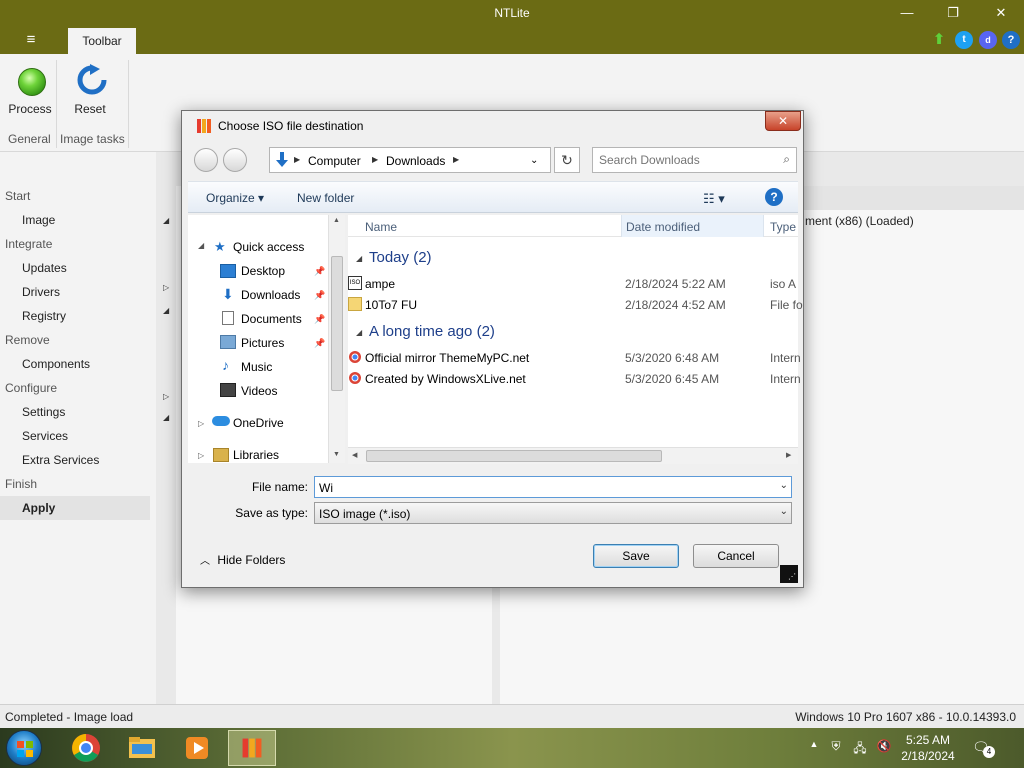 The width and height of the screenshot is (1024, 768). I want to click on nav-documents: Documents, so click(271, 319).